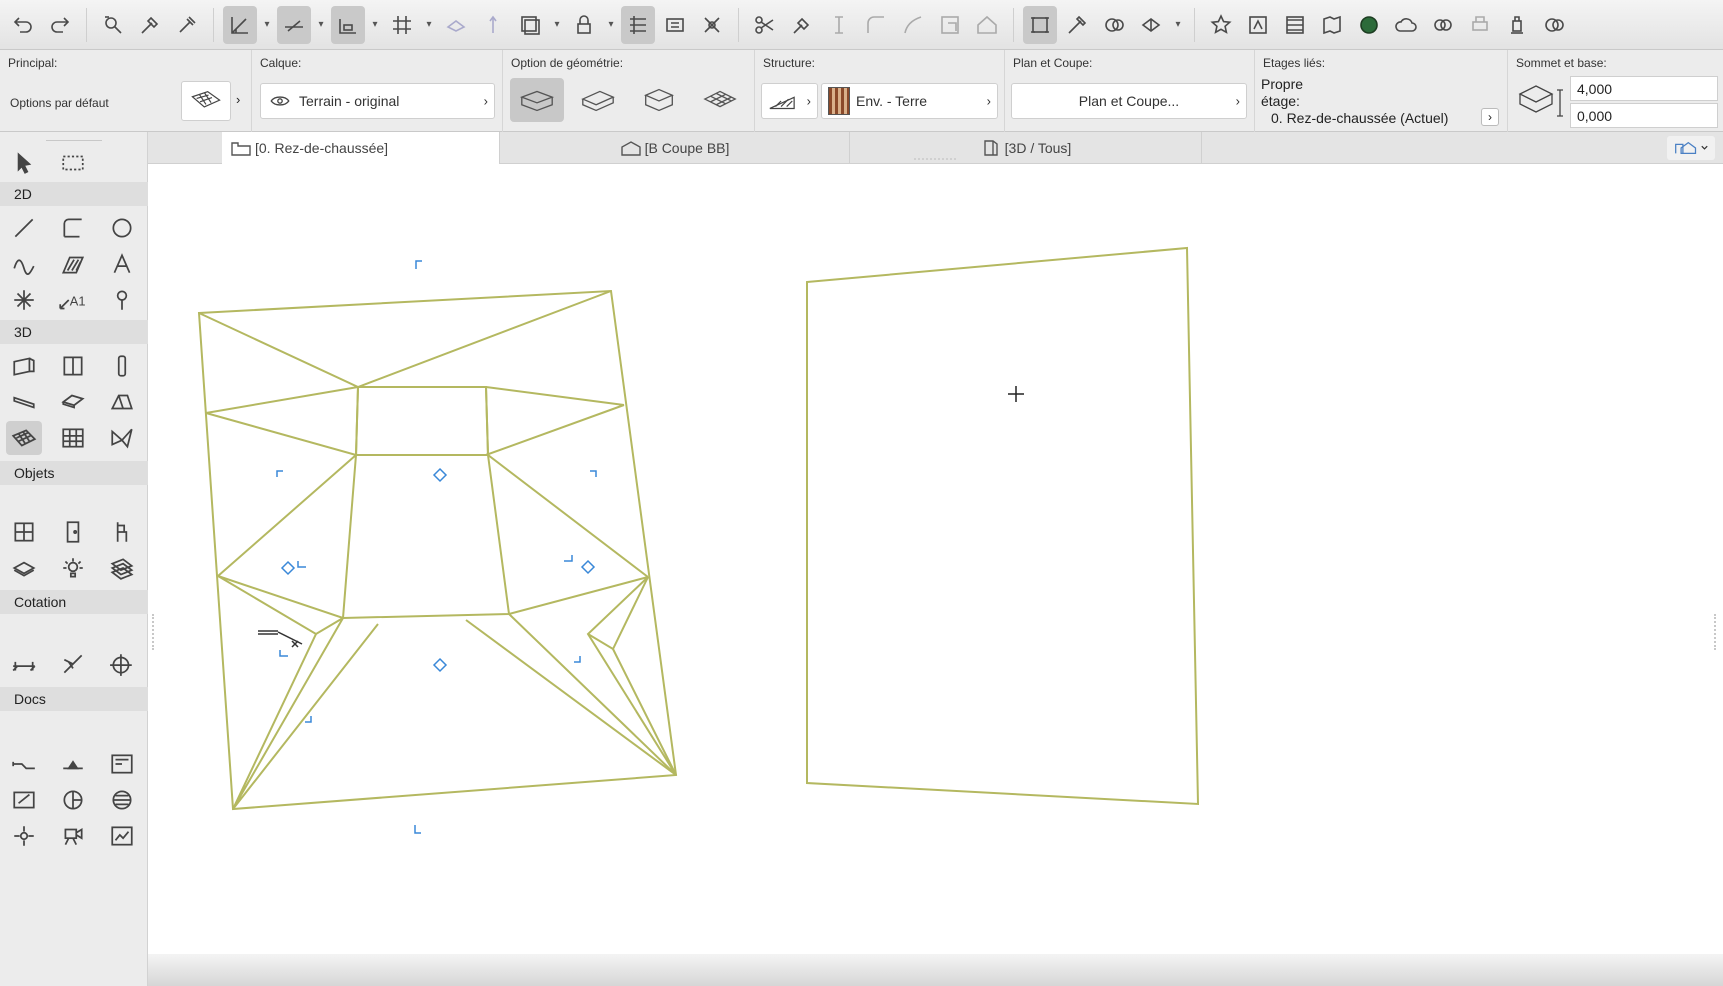 The height and width of the screenshot is (986, 1723). Describe the element at coordinates (155, 632) in the screenshot. I see `left-resize-handle` at that location.